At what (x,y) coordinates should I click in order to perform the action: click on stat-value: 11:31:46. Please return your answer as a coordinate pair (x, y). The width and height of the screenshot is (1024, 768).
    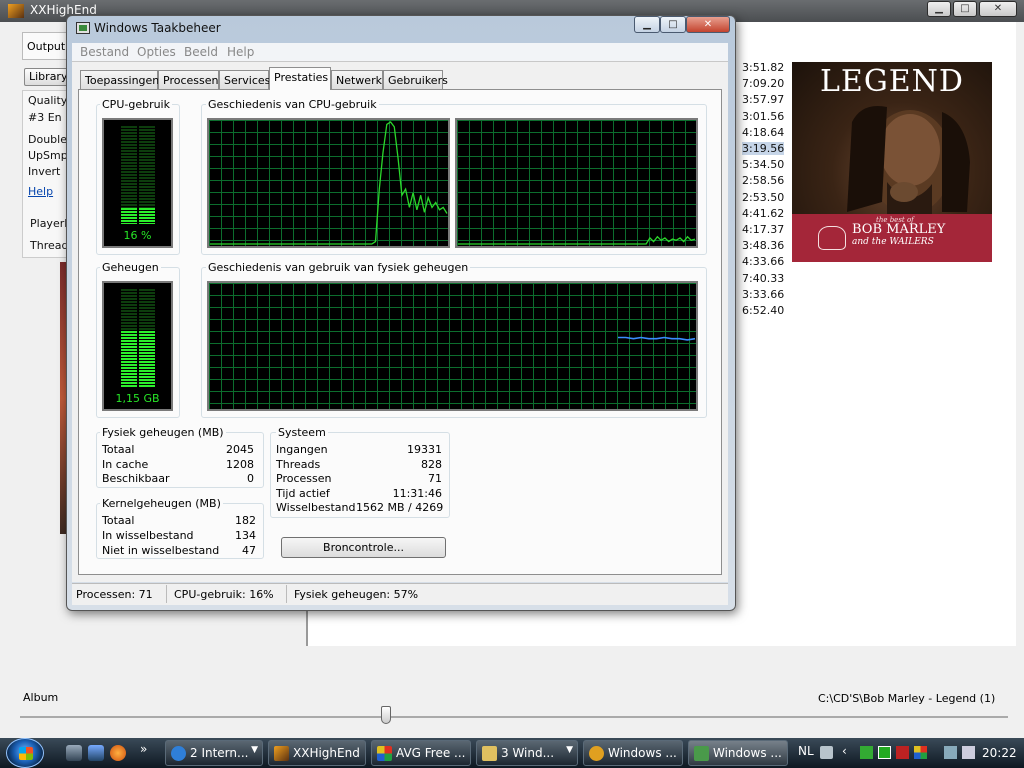
    Looking at the image, I should click on (417, 493).